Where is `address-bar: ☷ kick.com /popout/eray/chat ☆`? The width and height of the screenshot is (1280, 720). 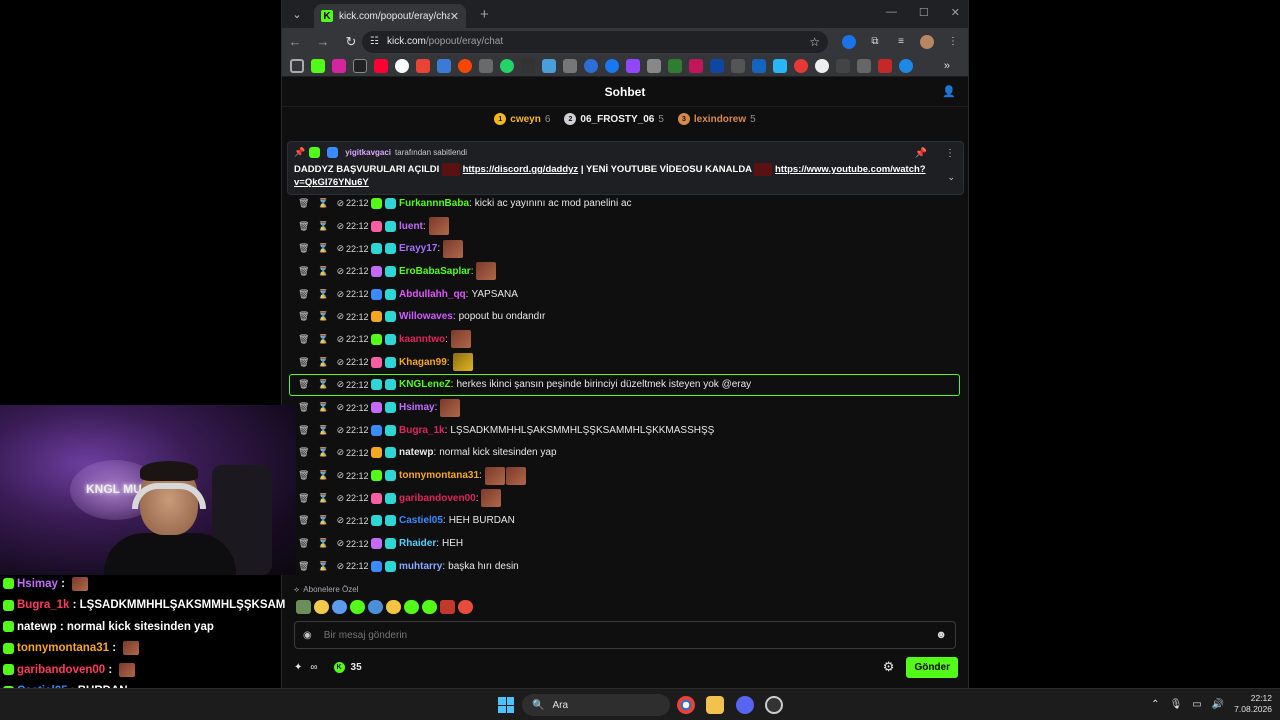
address-bar: ☷ kick.com /popout/eray/chat ☆ is located at coordinates (595, 41).